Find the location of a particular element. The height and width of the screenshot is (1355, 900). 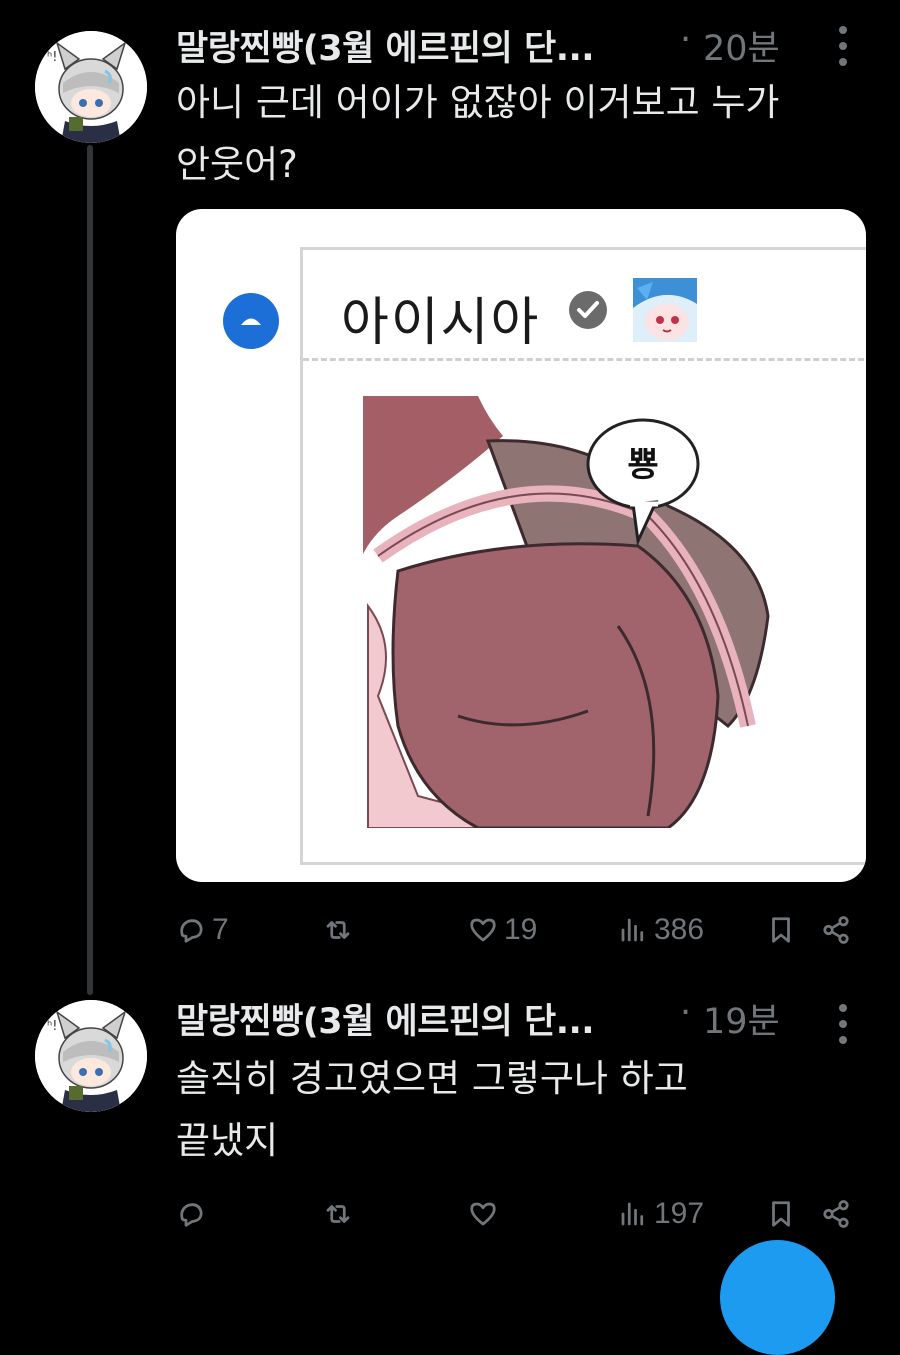

tweet-text-line: 끝냈지 is located at coordinates (227, 1140).